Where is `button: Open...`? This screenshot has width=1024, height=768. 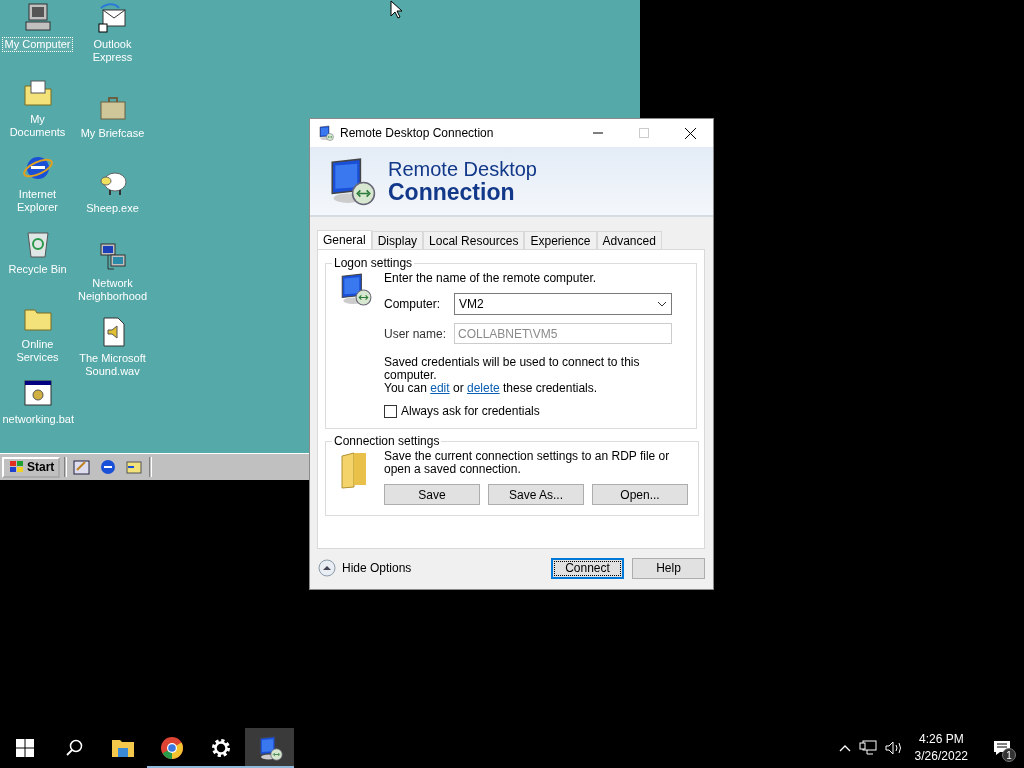
button: Open... is located at coordinates (640, 494).